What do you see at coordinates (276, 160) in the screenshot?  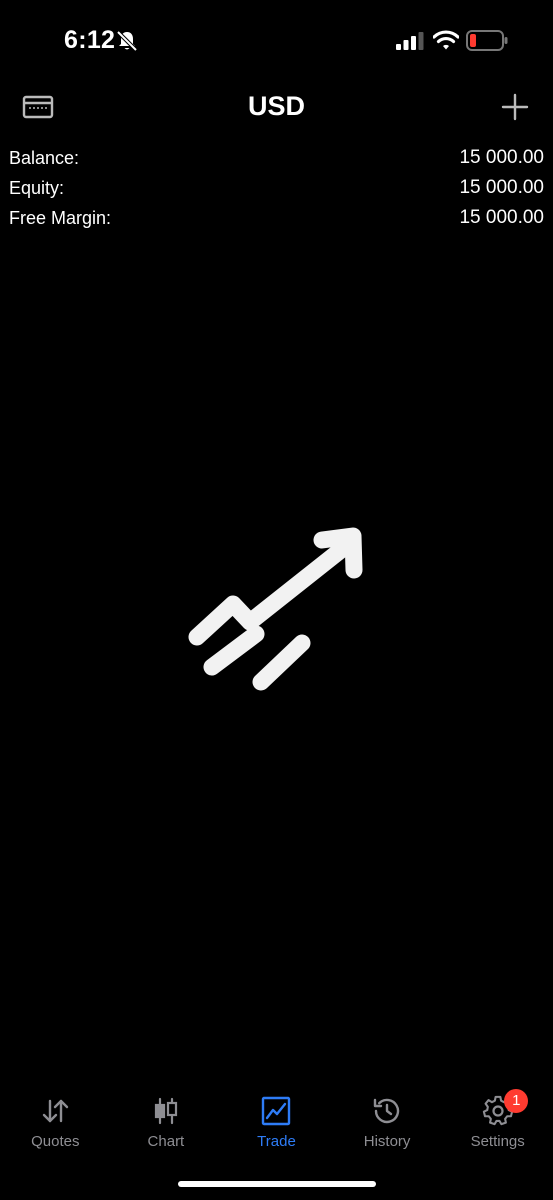 I see `balance-row: Balance: 15 000.00` at bounding box center [276, 160].